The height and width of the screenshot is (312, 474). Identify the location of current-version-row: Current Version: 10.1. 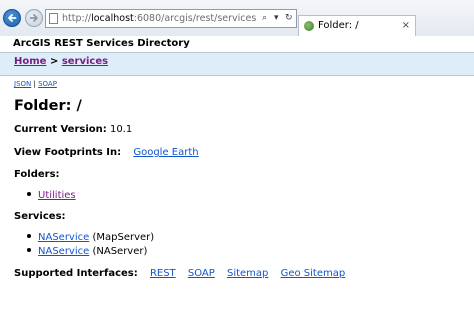
(73, 129).